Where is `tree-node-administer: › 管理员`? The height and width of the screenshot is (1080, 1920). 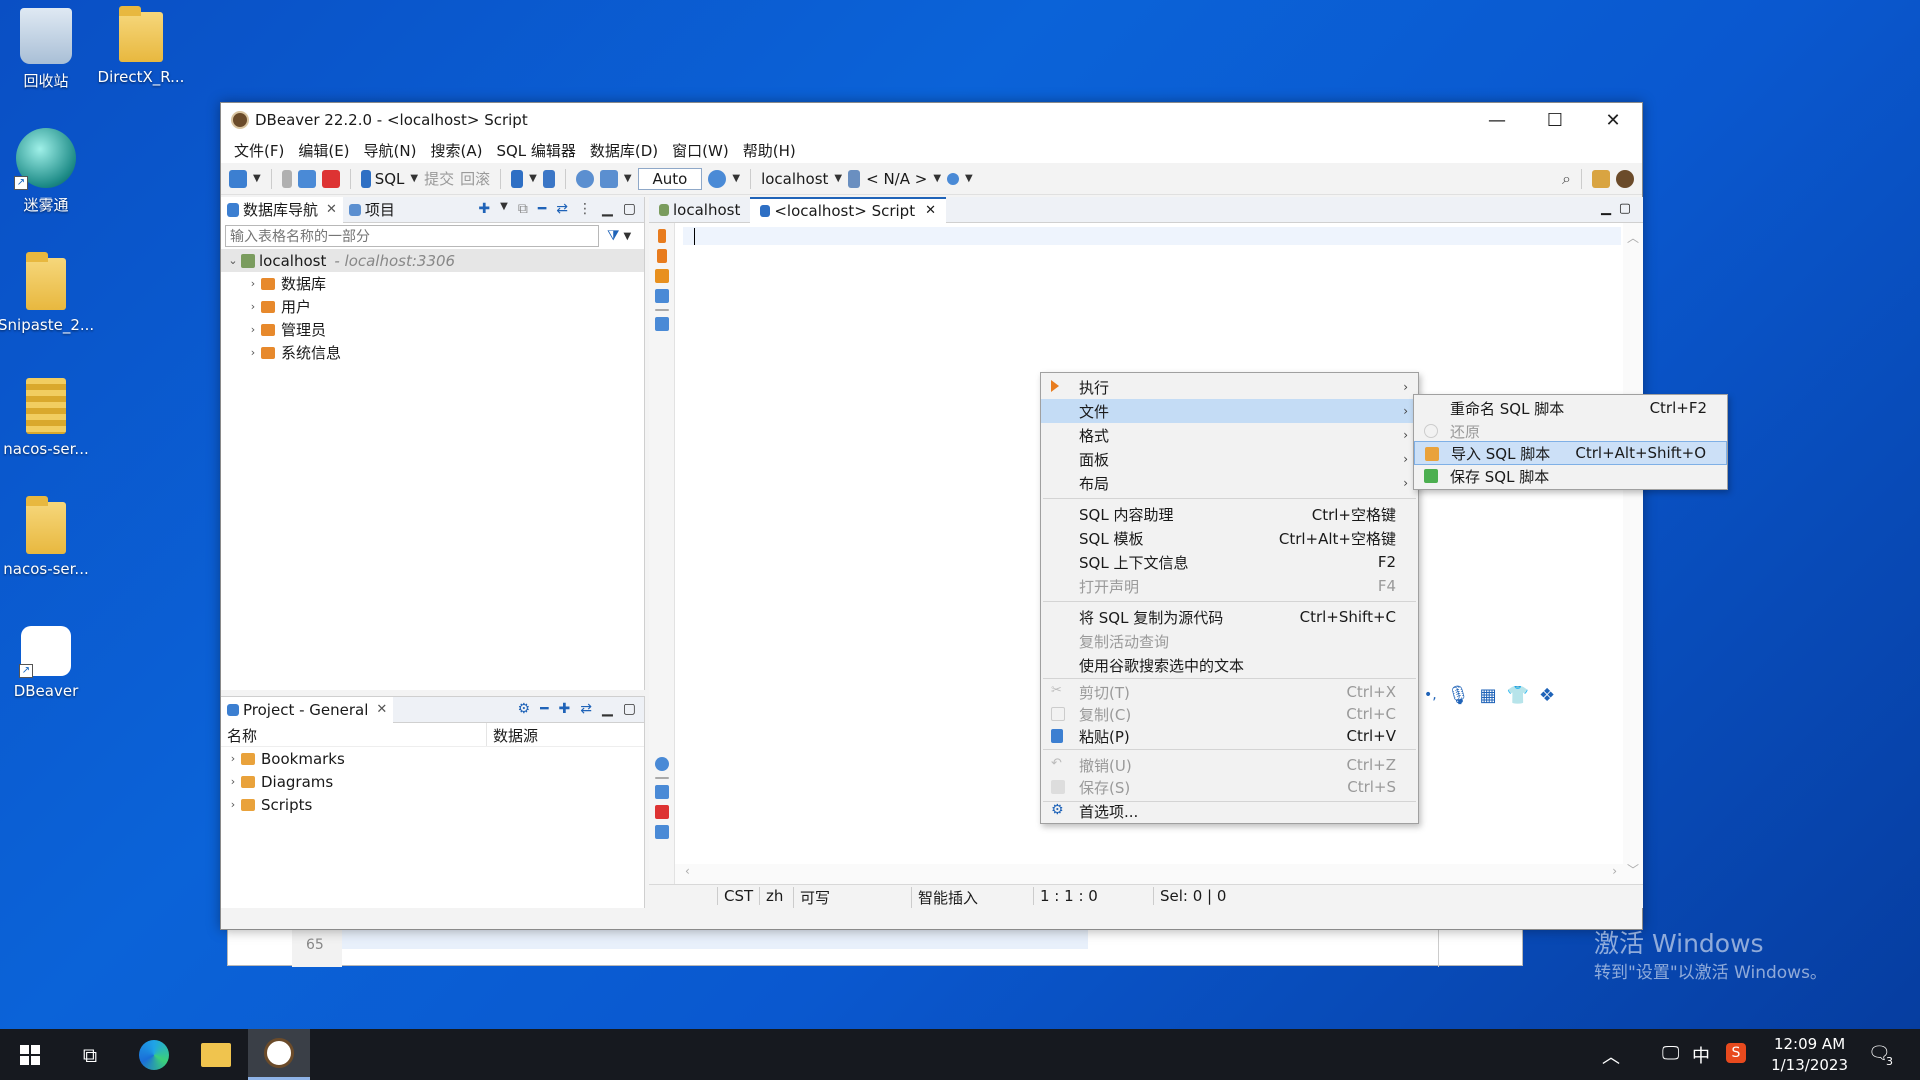
tree-node-administer: › 管理员 is located at coordinates (432, 329).